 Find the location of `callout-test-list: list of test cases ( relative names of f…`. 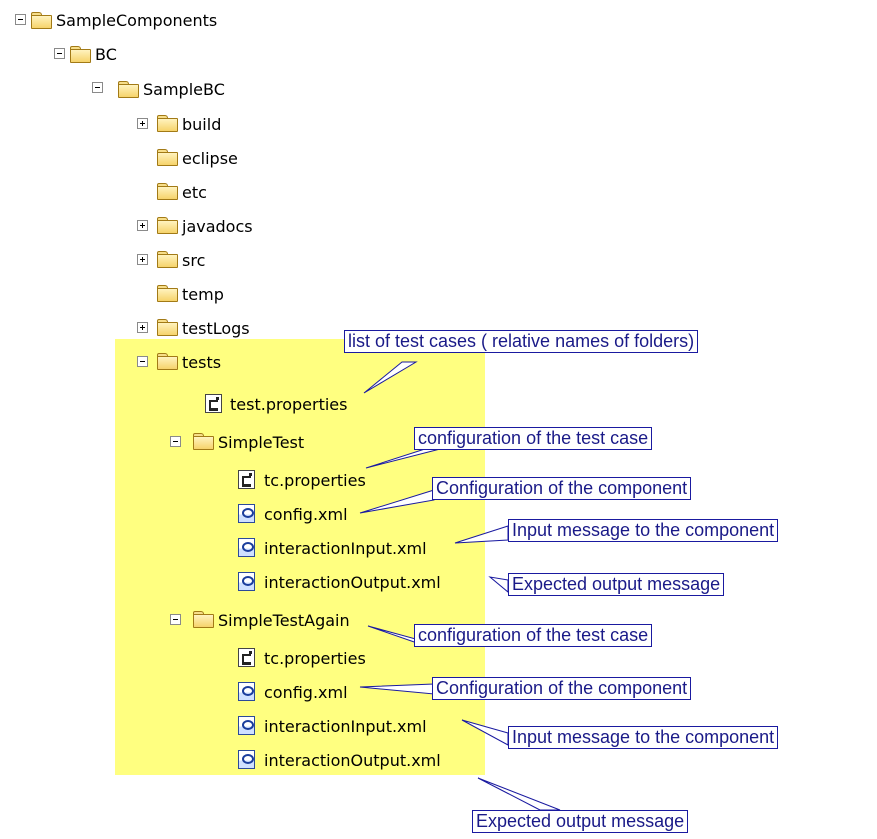

callout-test-list: list of test cases ( relative names of f… is located at coordinates (521, 341).